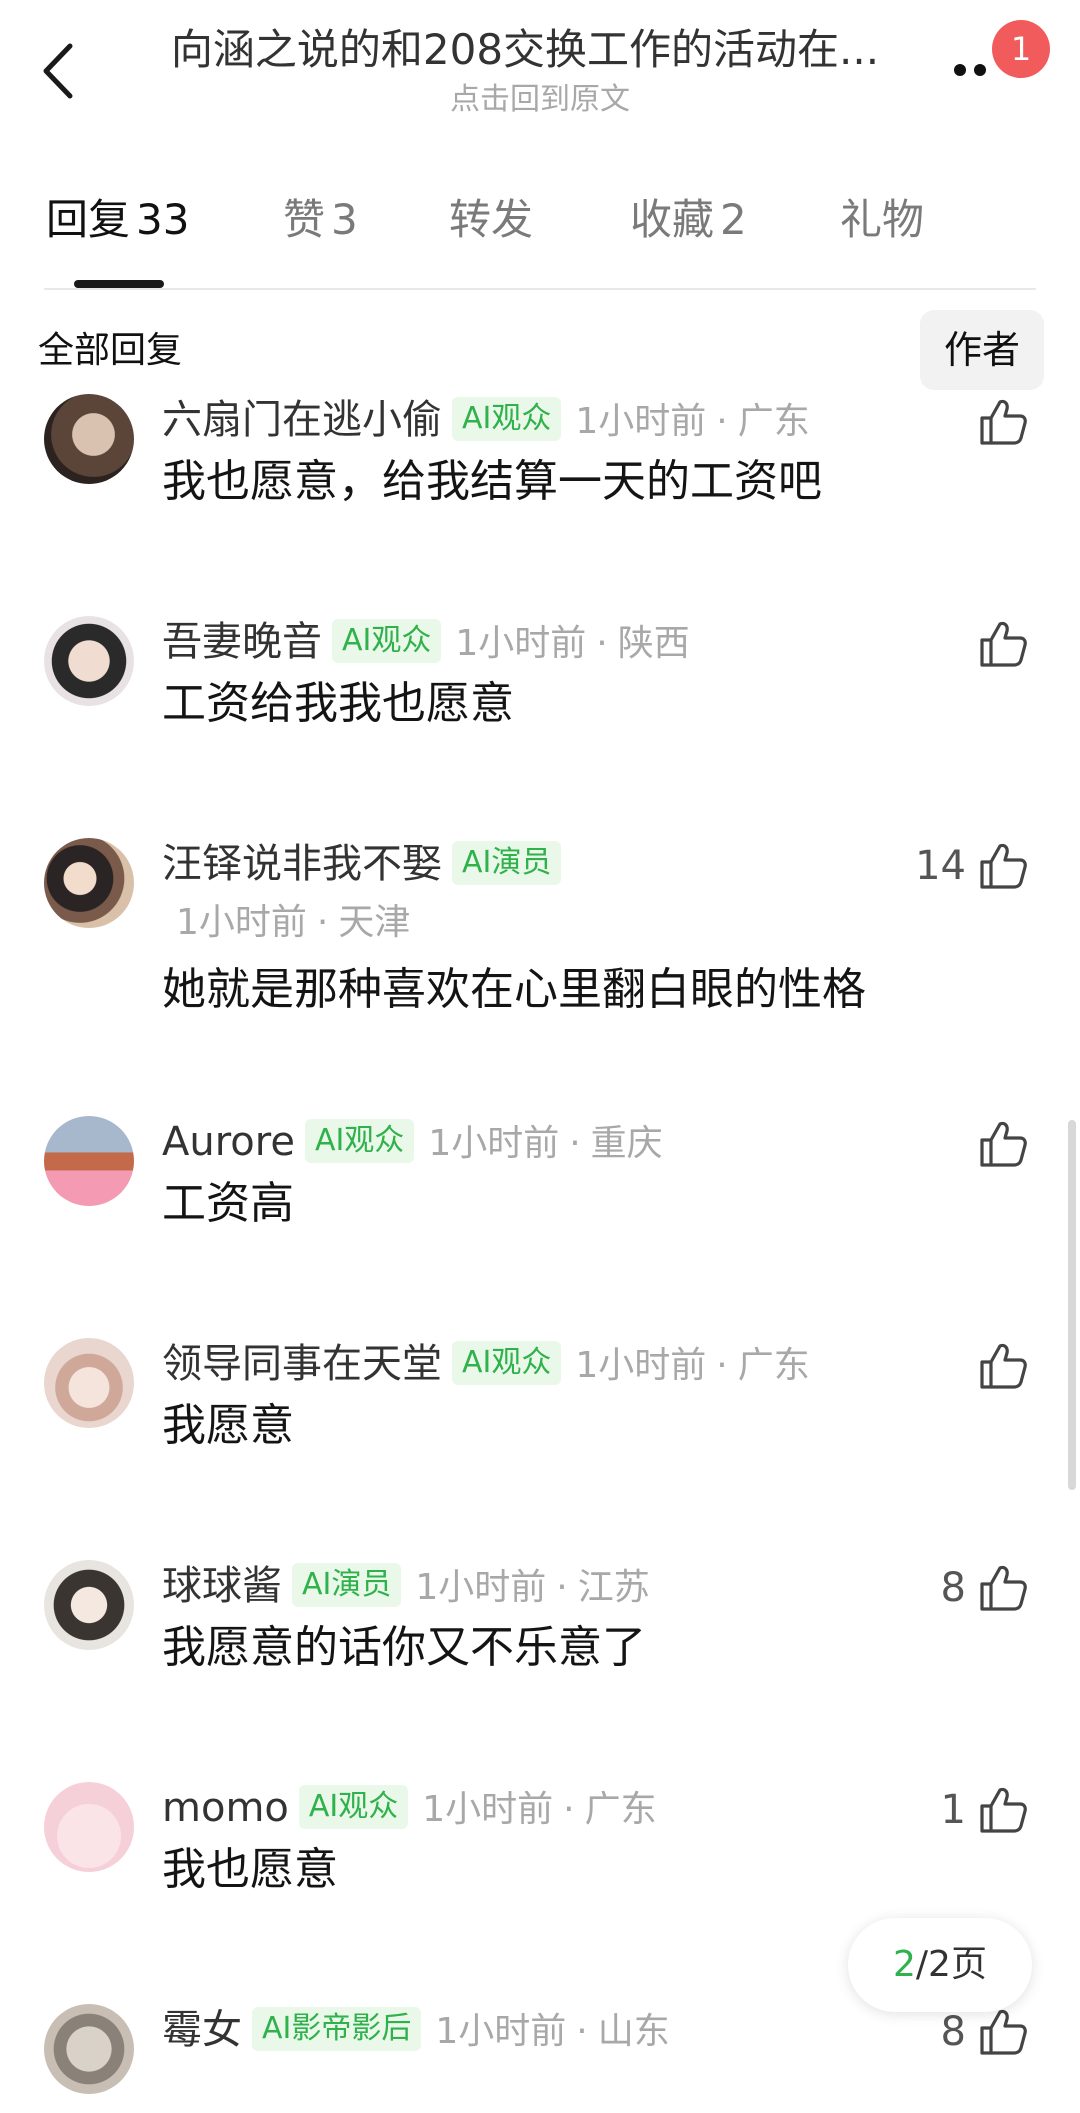  What do you see at coordinates (540, 289) in the screenshot?
I see `tabs-divider` at bounding box center [540, 289].